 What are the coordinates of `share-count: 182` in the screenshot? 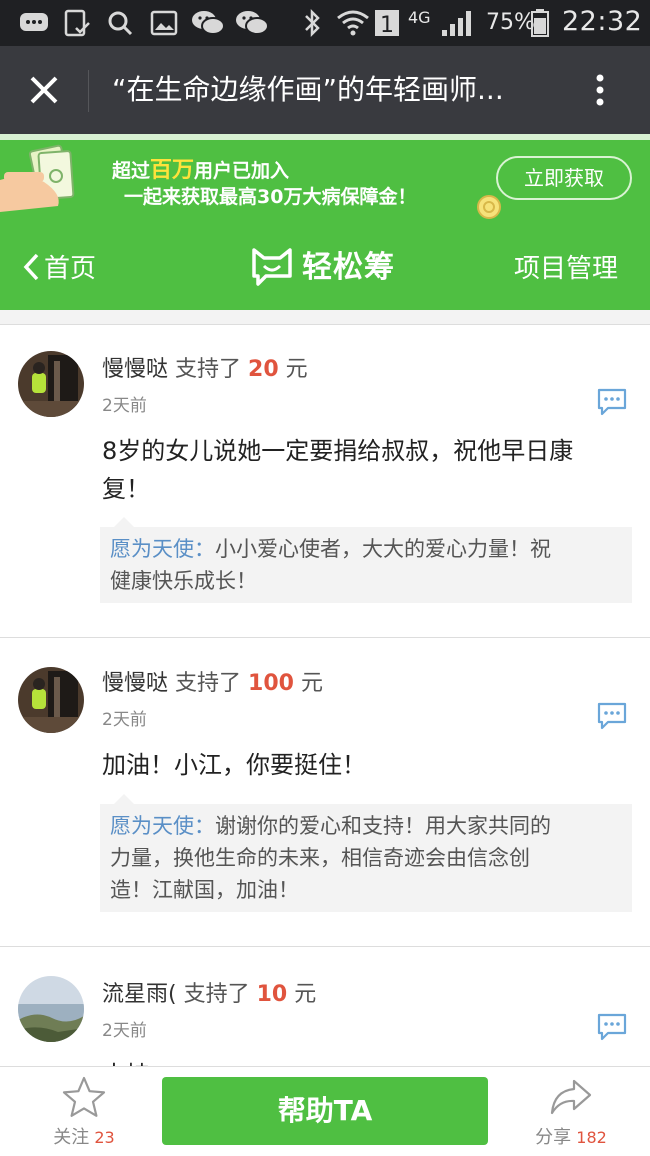 It's located at (591, 1137).